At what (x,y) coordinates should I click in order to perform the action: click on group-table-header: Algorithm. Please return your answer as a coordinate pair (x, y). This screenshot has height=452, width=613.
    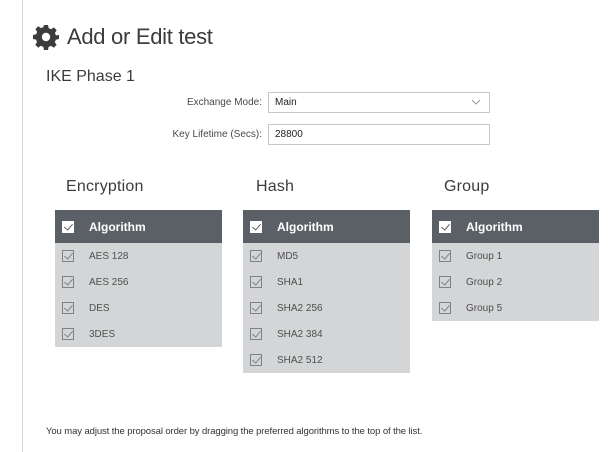
    Looking at the image, I should click on (515, 226).